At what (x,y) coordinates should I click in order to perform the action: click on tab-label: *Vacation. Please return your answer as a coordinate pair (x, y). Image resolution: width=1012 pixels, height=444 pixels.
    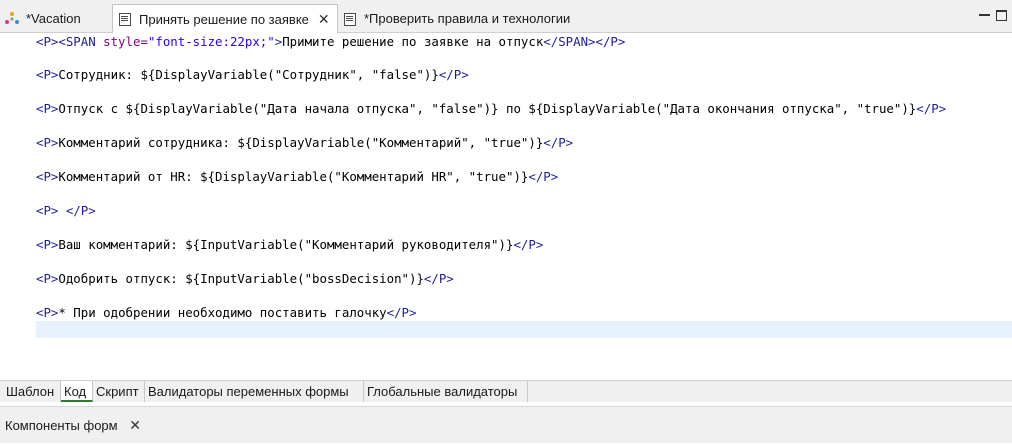
    Looking at the image, I should click on (53, 18).